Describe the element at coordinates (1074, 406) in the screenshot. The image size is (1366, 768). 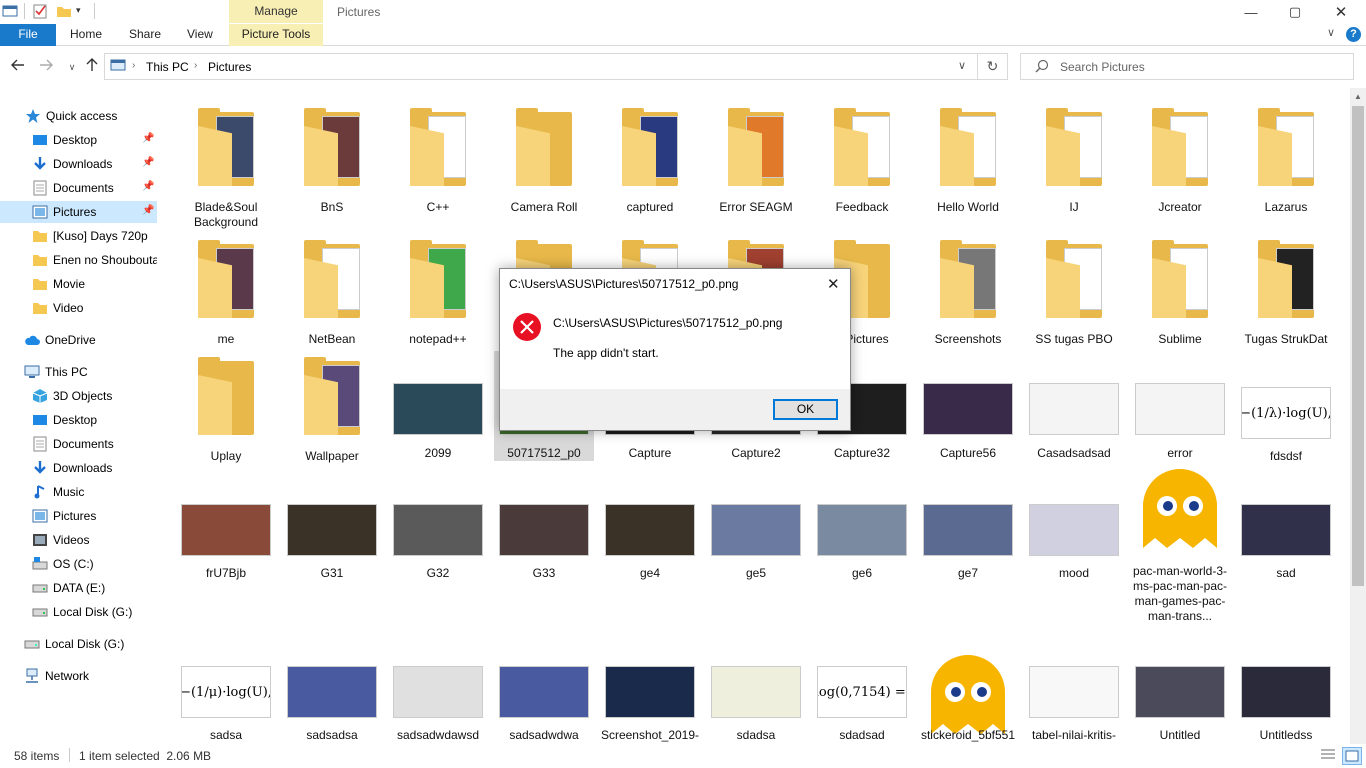
I see `file-item: Casadsadsad` at that location.